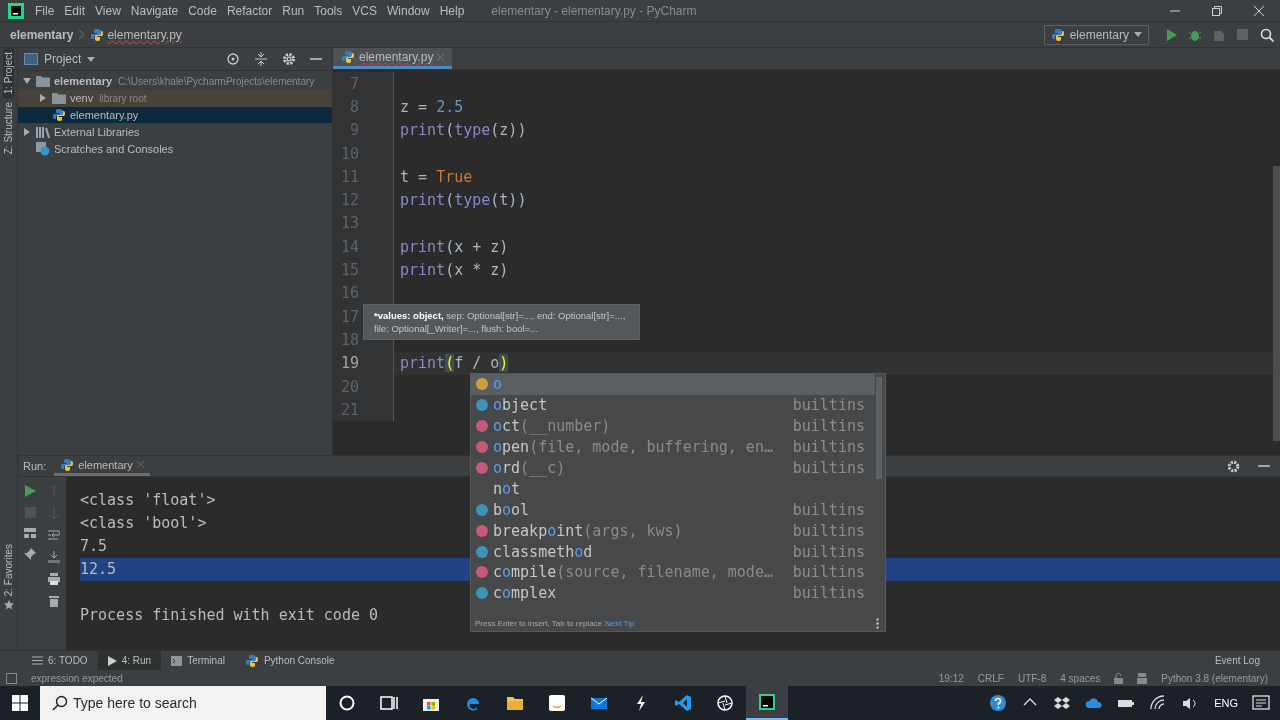  Describe the element at coordinates (463, 130) in the screenshot. I see `code-line: print(type(z))` at that location.